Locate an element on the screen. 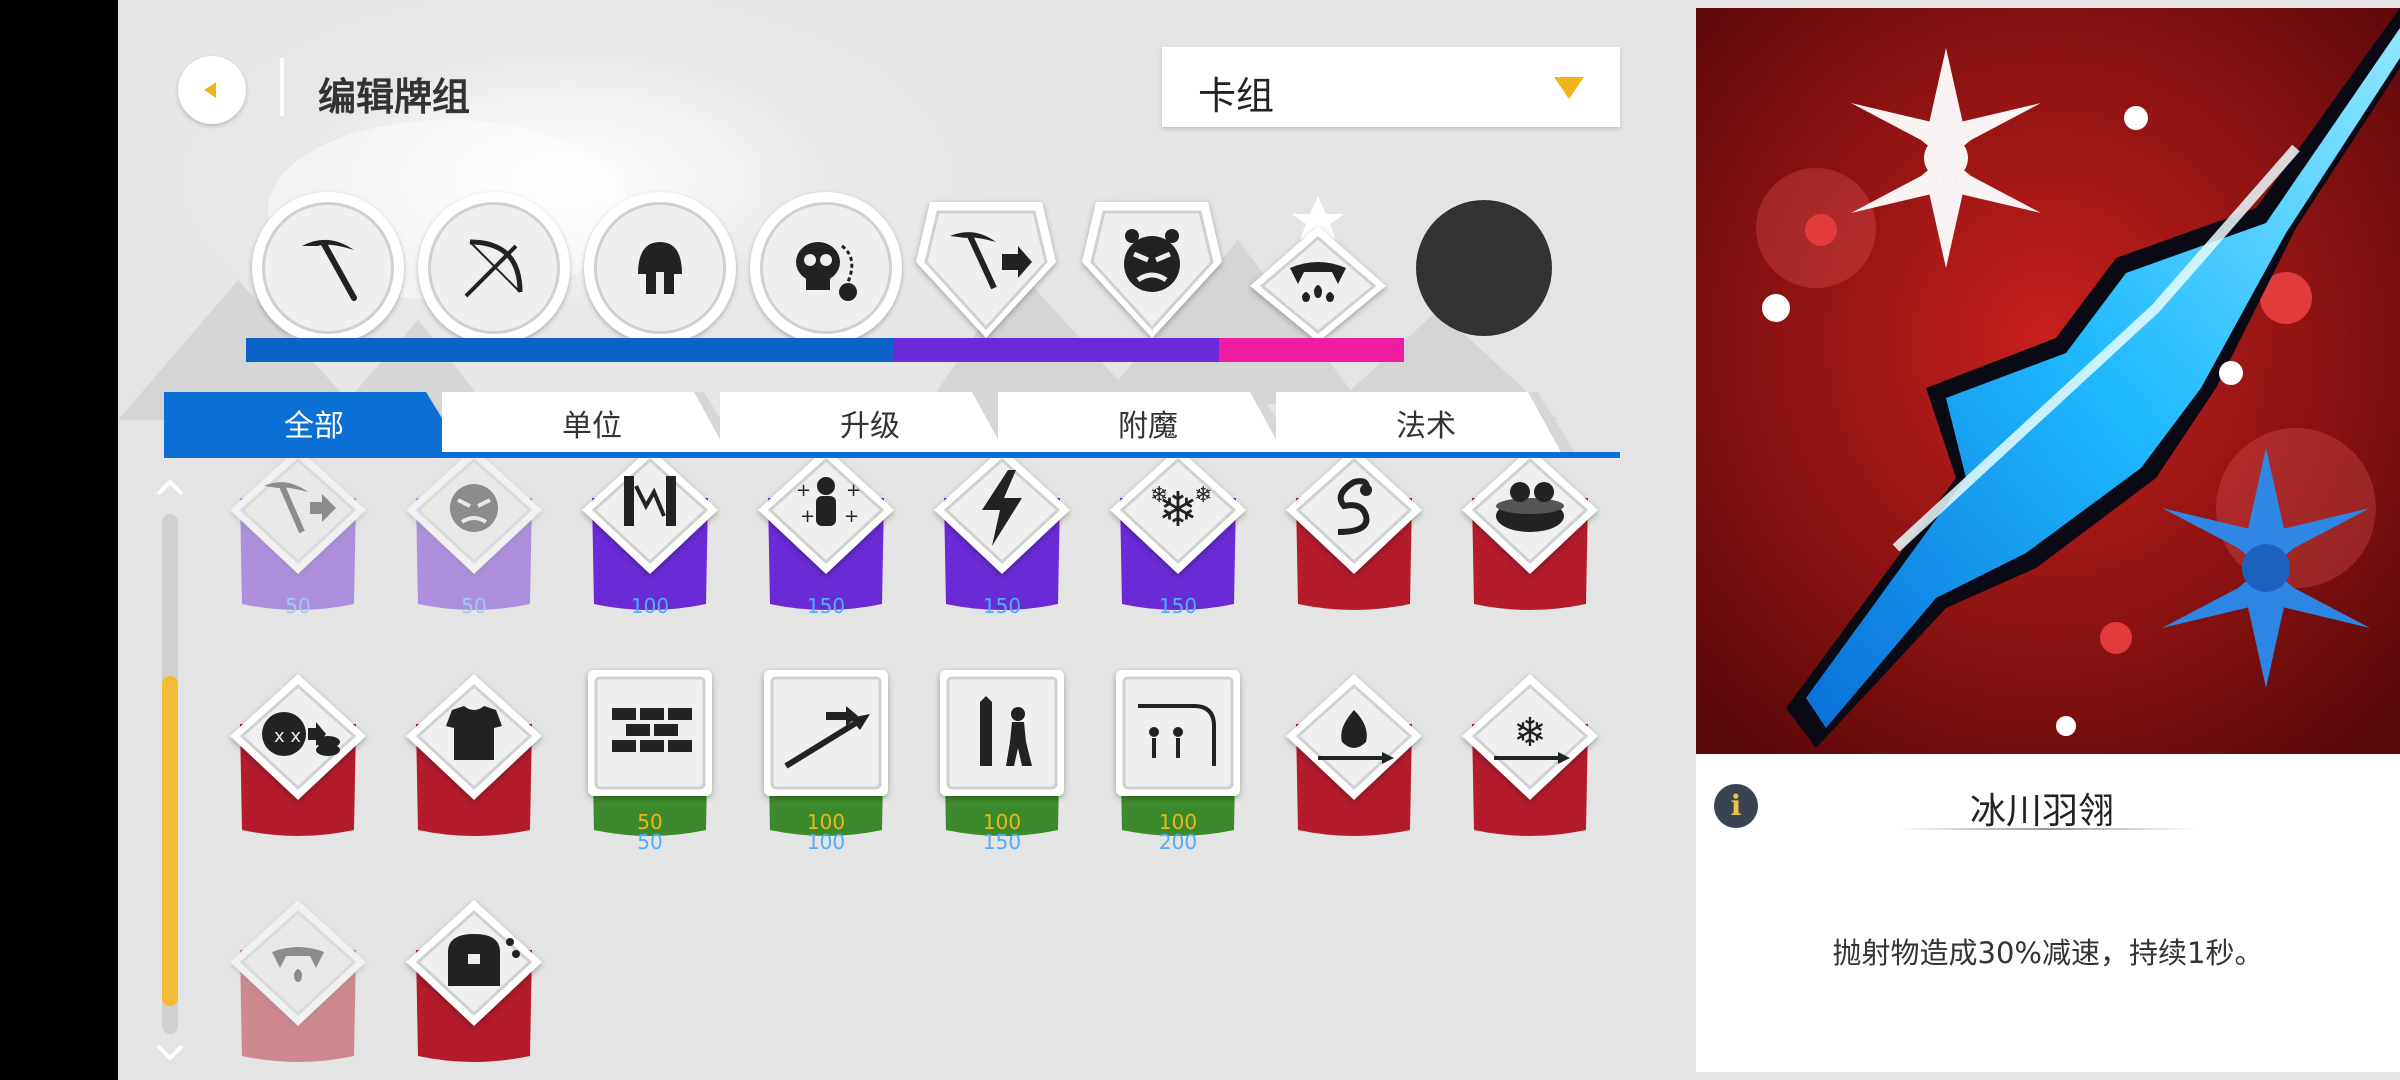 The width and height of the screenshot is (2400, 1080). card-armor is located at coordinates (474, 759).